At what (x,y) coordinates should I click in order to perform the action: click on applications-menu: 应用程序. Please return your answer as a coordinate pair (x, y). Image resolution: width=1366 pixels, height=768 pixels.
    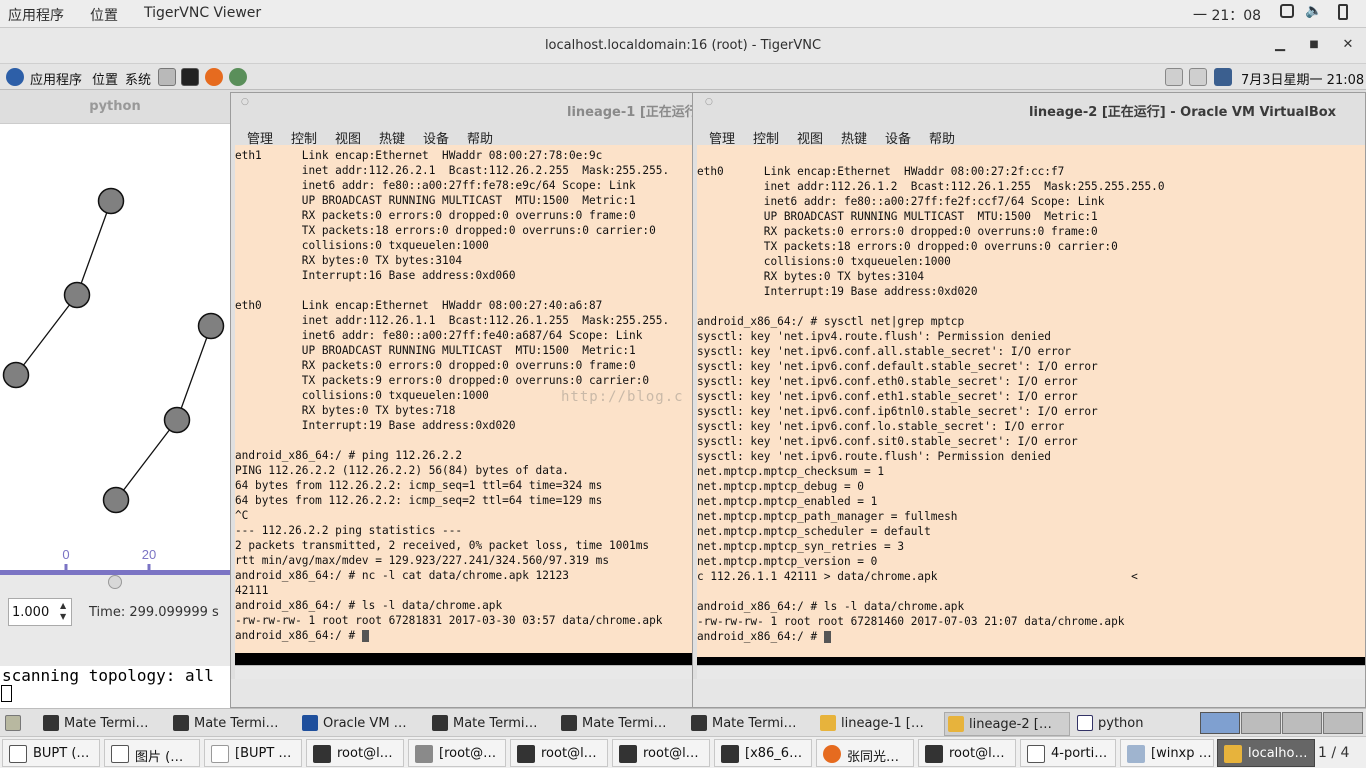
    Looking at the image, I should click on (36, 15).